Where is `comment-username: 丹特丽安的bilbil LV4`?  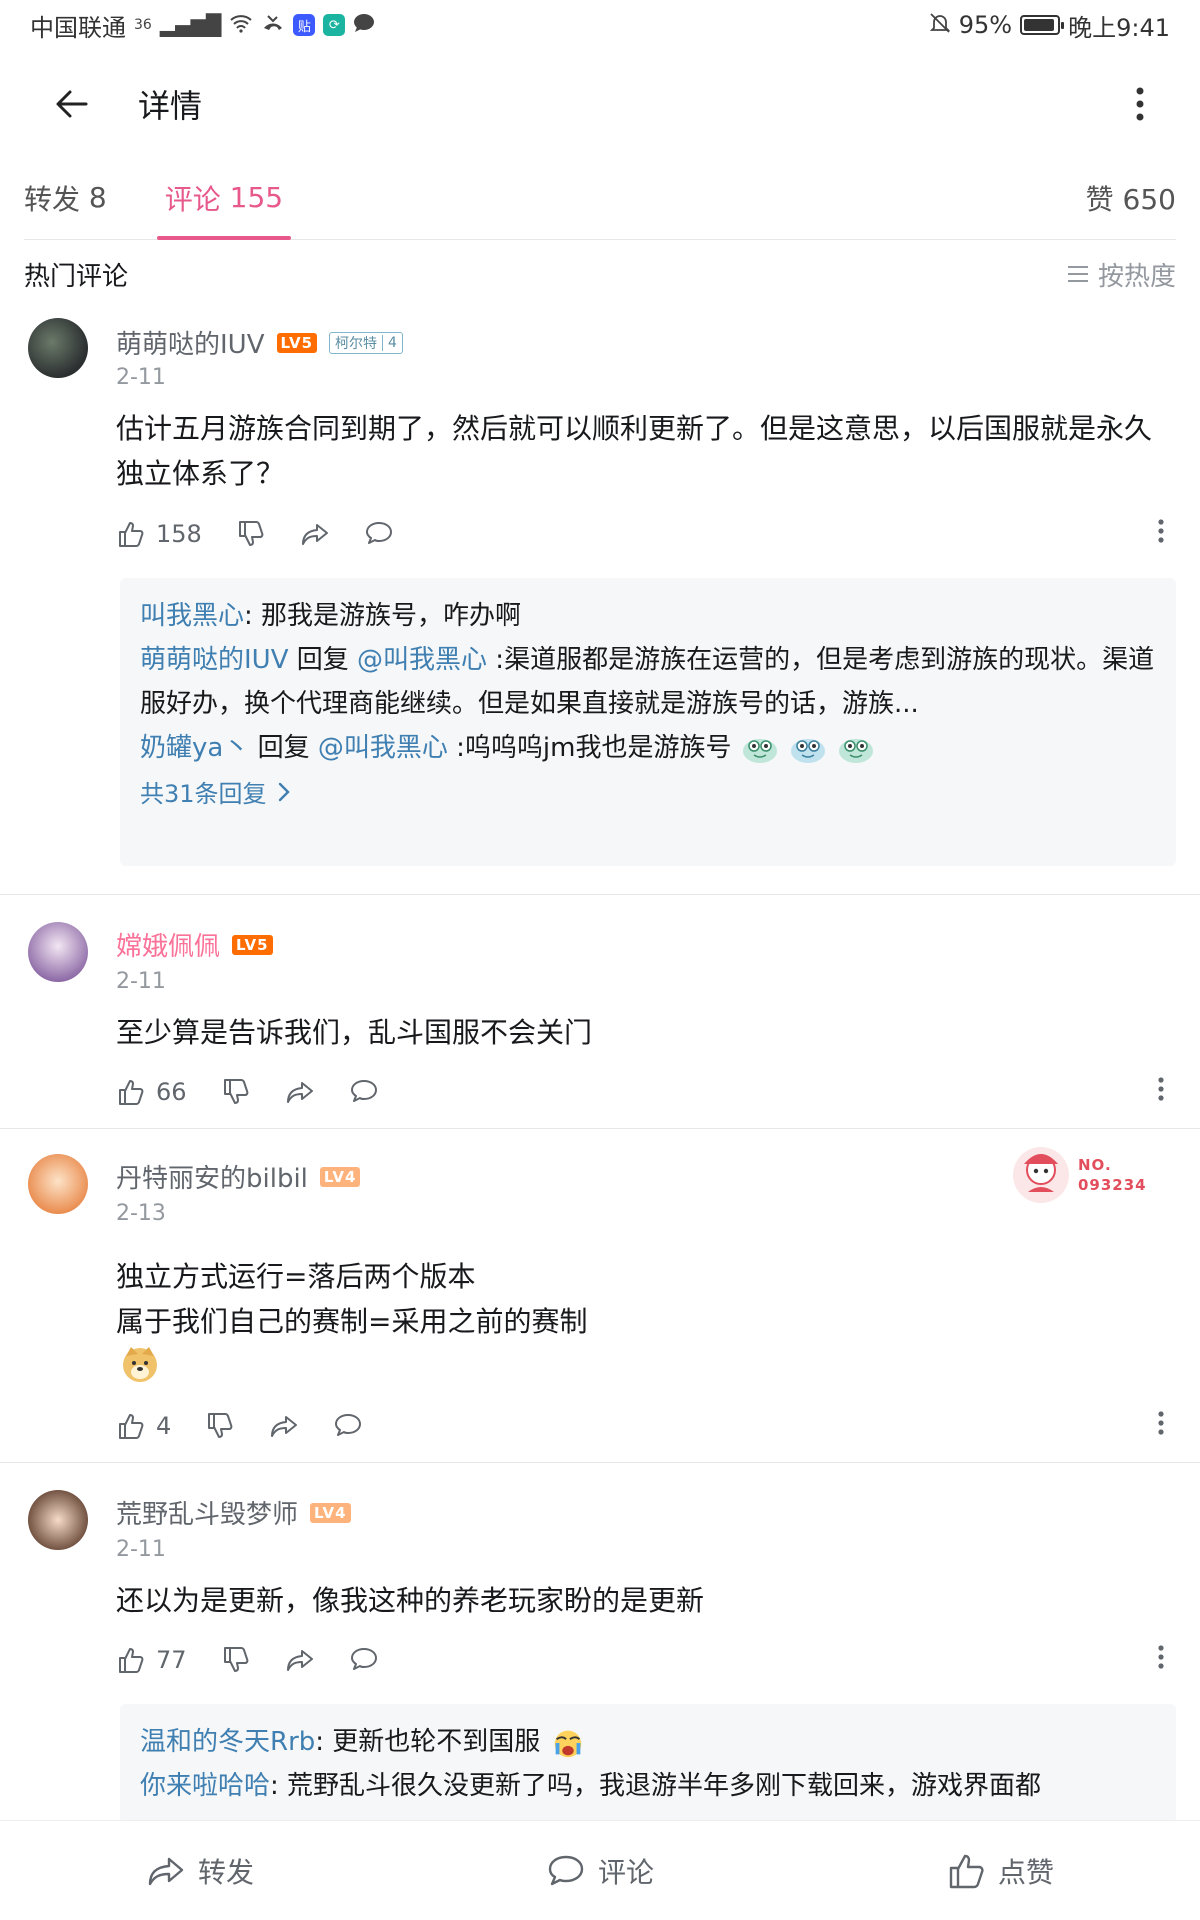 comment-username: 丹特丽安的bilbil LV4 is located at coordinates (238, 1176).